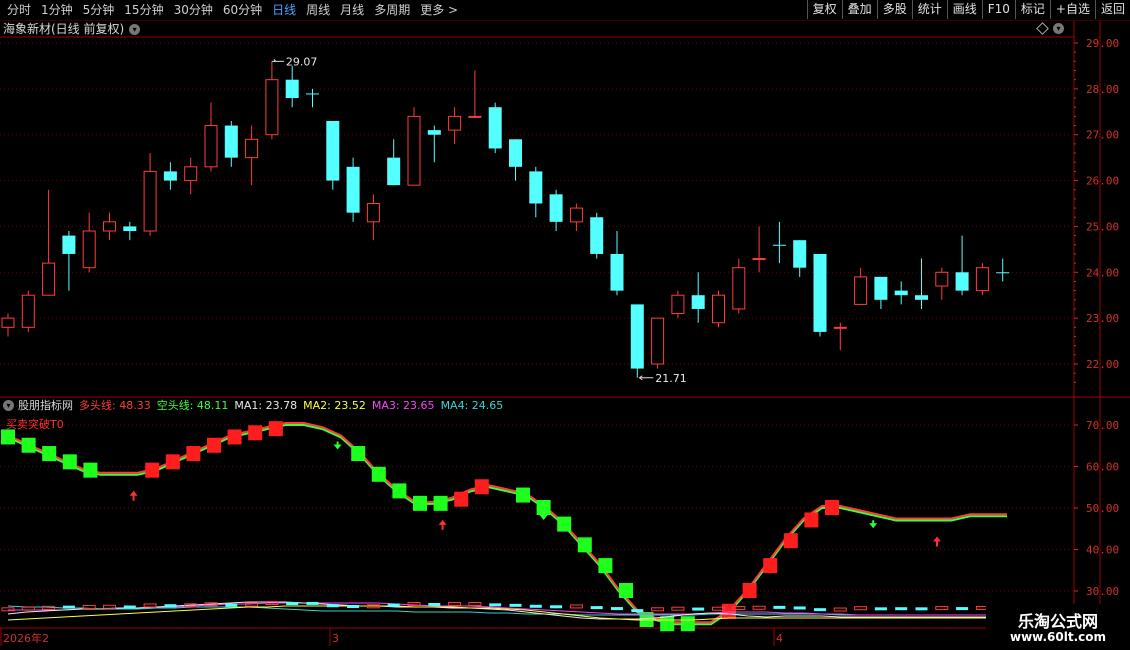  I want to click on watermark-url: www.60lt.com, so click(1058, 637).